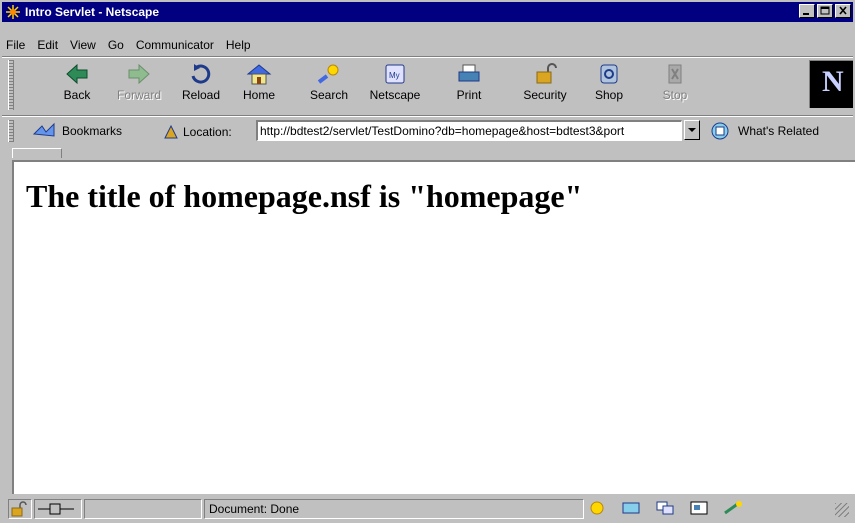 This screenshot has height=523, width=855. I want to click on component-bar, so click(671, 508).